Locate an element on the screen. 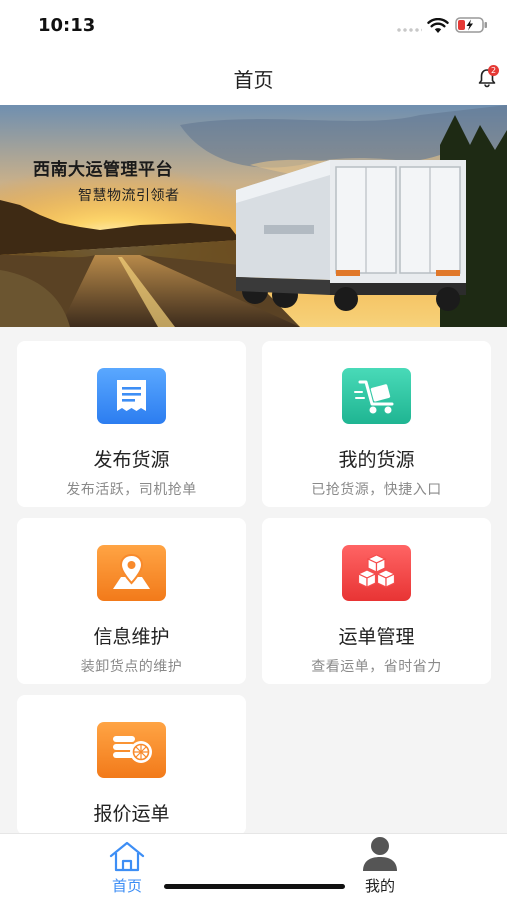 This screenshot has height=900, width=507. page-title: 首页 is located at coordinates (253, 80).